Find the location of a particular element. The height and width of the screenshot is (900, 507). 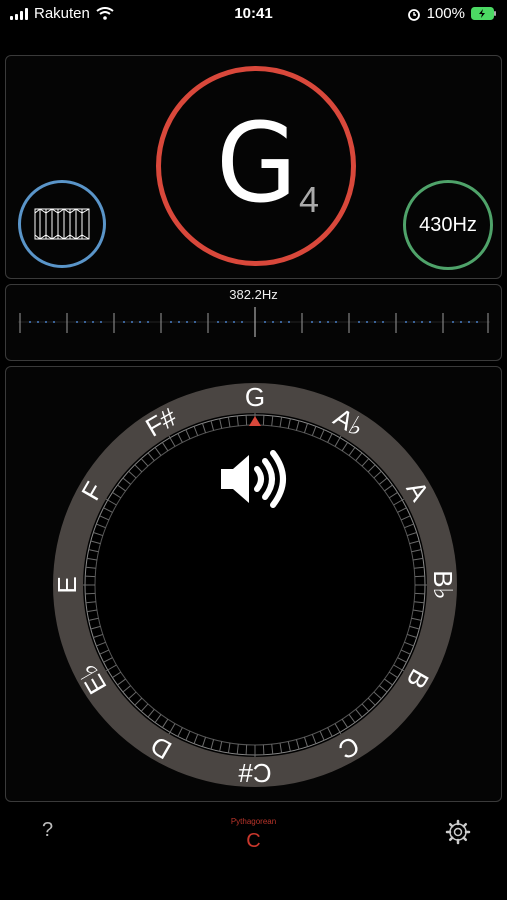

frequency-panel: 382.2Hz is located at coordinates (253, 322).